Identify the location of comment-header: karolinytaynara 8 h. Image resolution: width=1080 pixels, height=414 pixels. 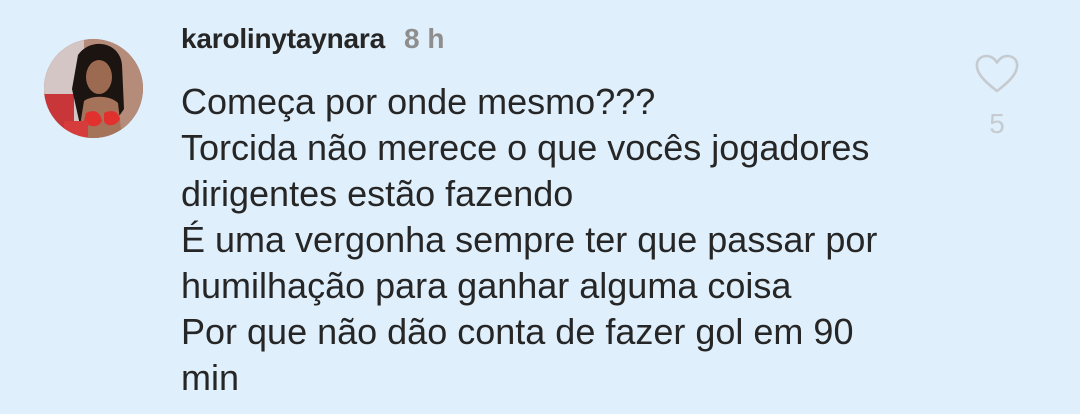
(312, 42).